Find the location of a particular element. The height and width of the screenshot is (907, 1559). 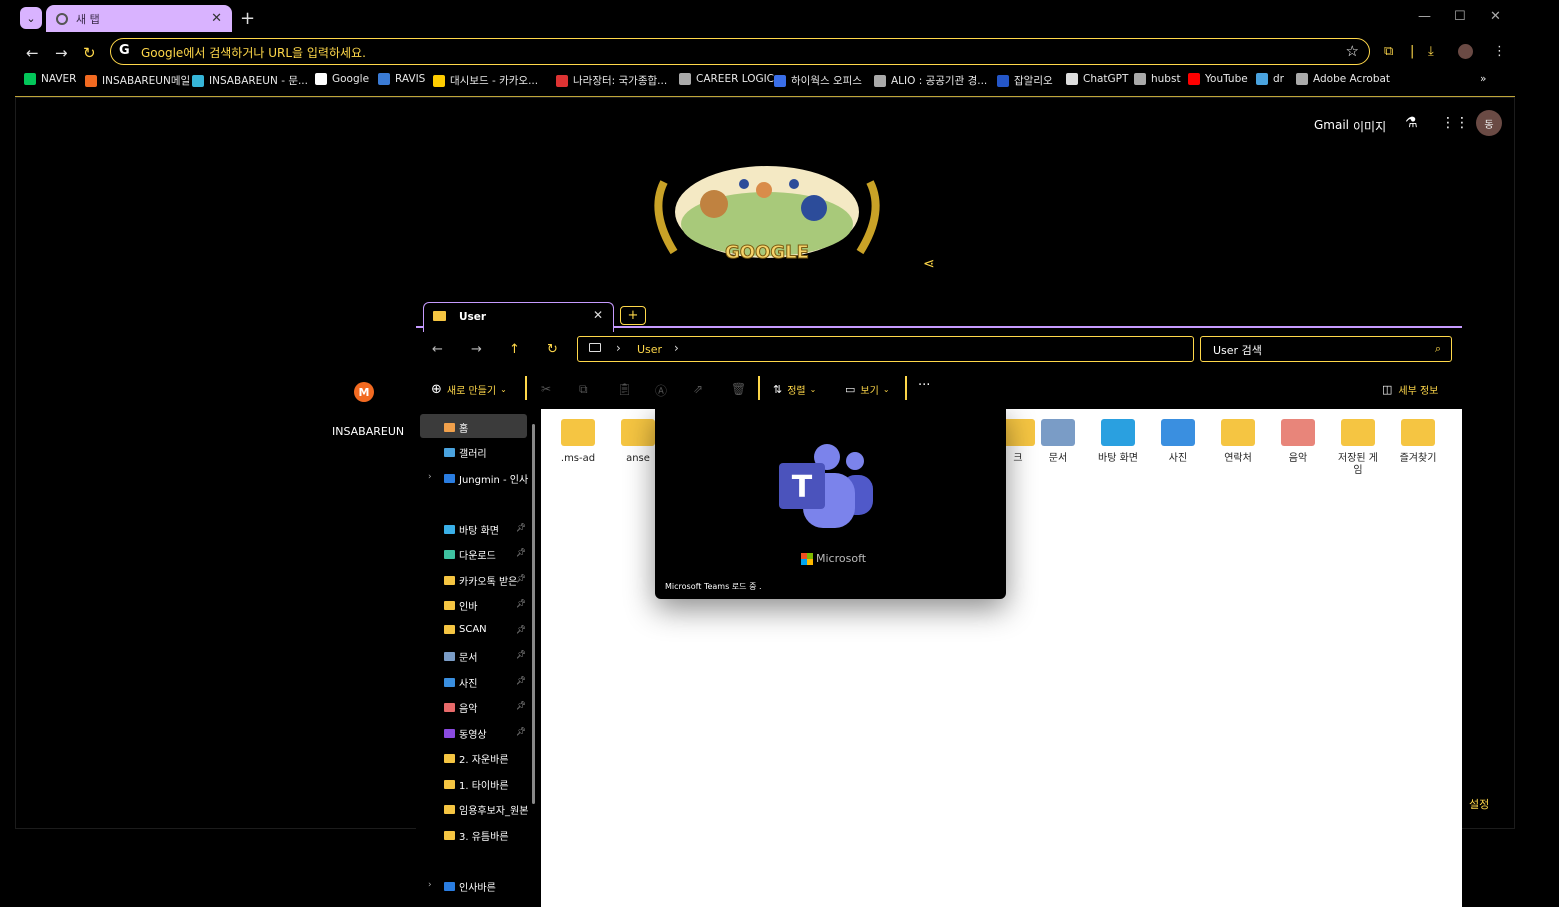

cut-icon: ✂ is located at coordinates (546, 389).